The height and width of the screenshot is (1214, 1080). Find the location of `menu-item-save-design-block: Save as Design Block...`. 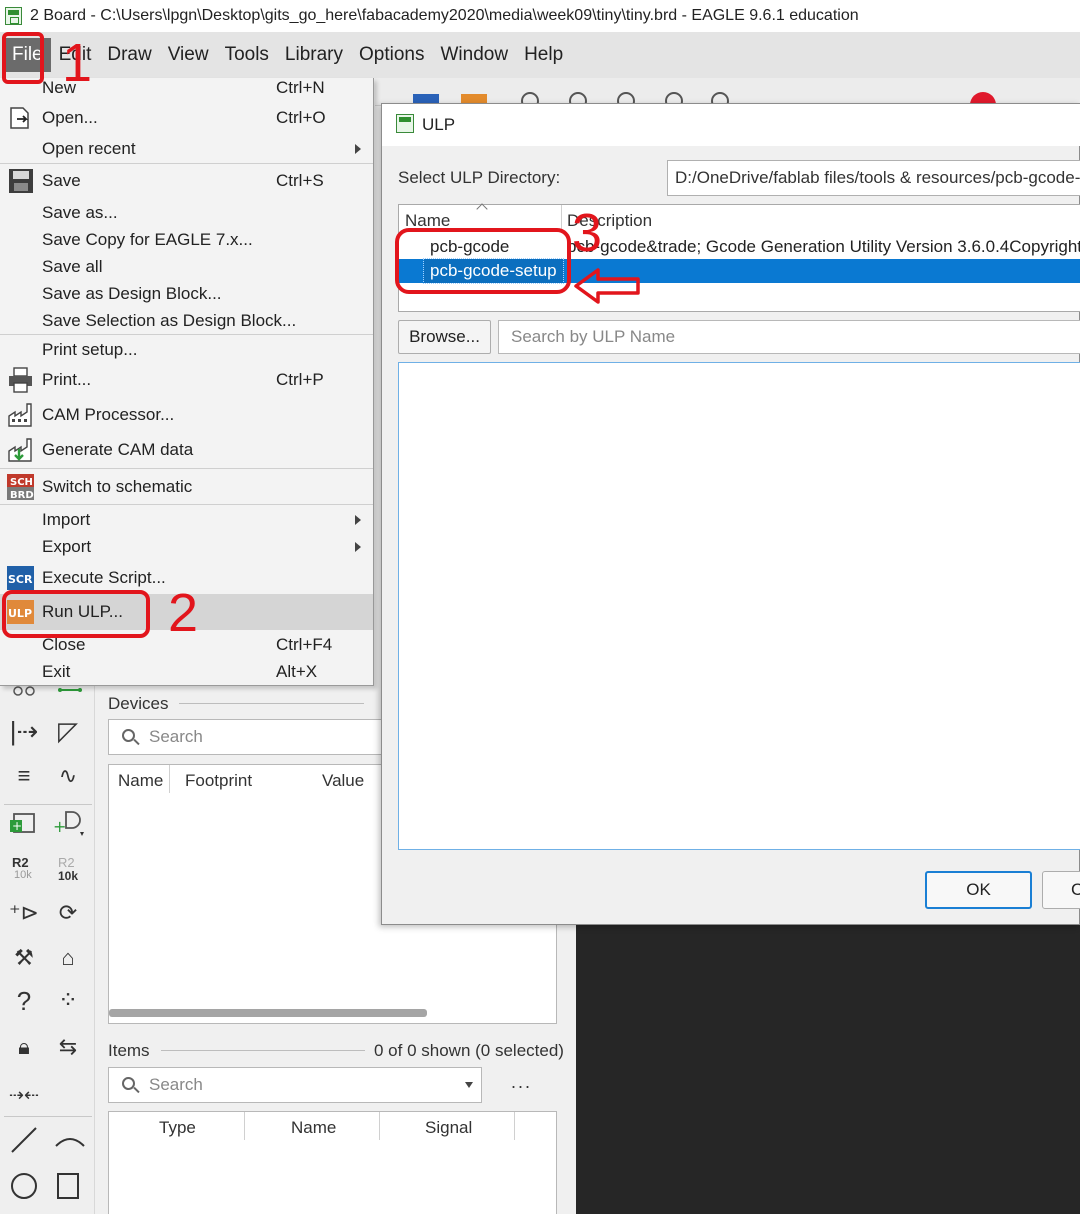

menu-item-save-design-block: Save as Design Block... is located at coordinates (186, 294).